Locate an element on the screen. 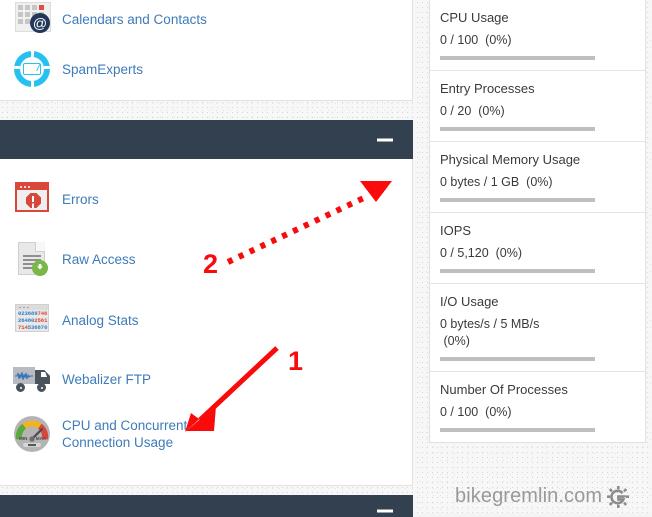 The height and width of the screenshot is (517, 652). metric-value: 0 / 5,120 (0%) is located at coordinates (481, 253).